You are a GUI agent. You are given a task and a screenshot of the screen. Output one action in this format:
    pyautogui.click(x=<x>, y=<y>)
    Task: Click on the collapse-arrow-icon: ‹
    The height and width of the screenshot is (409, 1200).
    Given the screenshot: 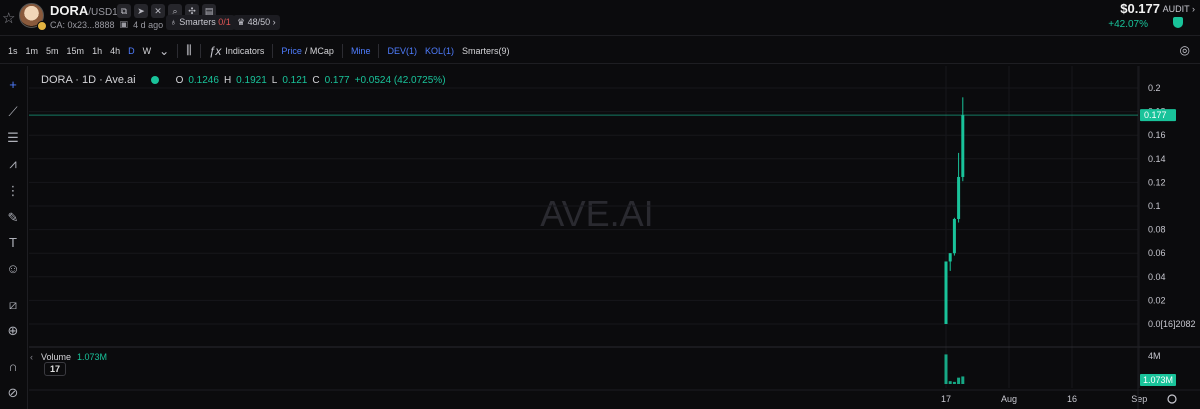 What is the action you would take?
    pyautogui.click(x=31, y=357)
    